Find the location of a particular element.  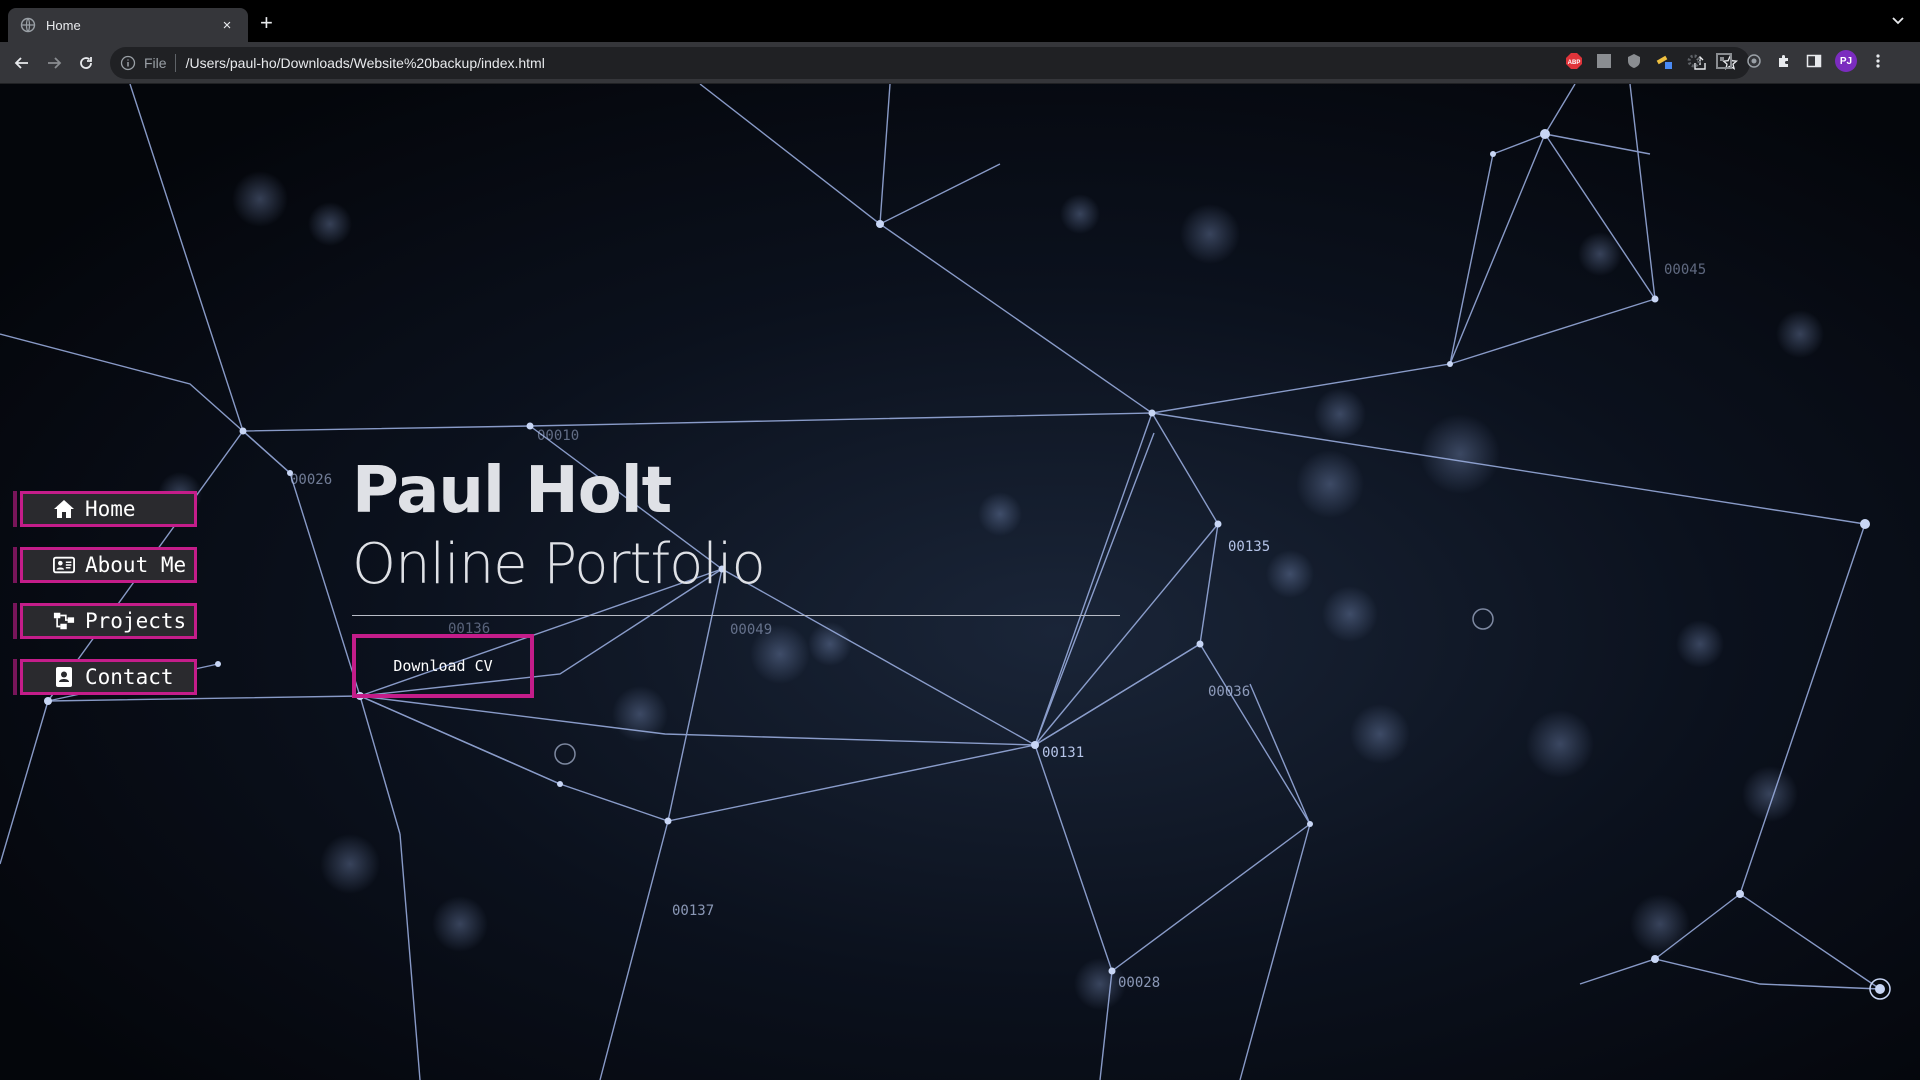

address-book-icon is located at coordinates (64, 677).